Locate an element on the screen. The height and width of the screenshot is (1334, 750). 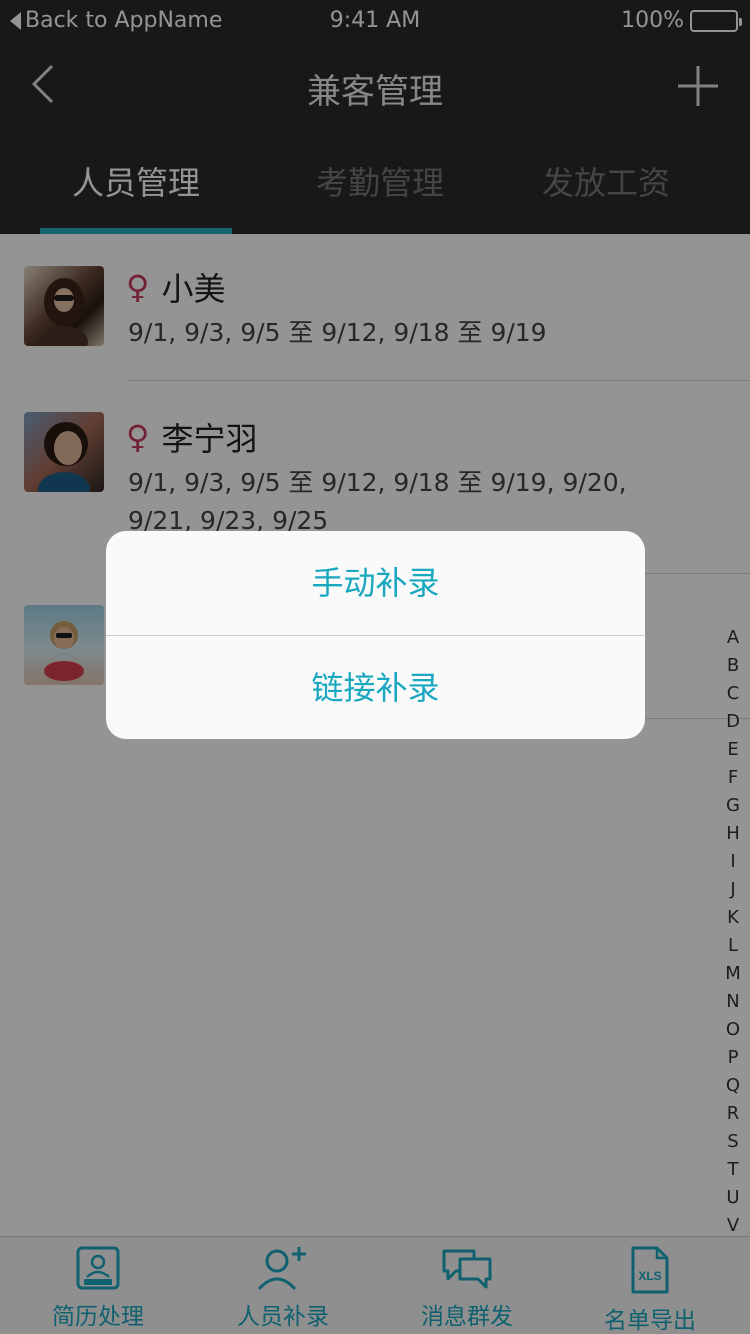
link-entry-button: 链接补录 is located at coordinates (375, 687).